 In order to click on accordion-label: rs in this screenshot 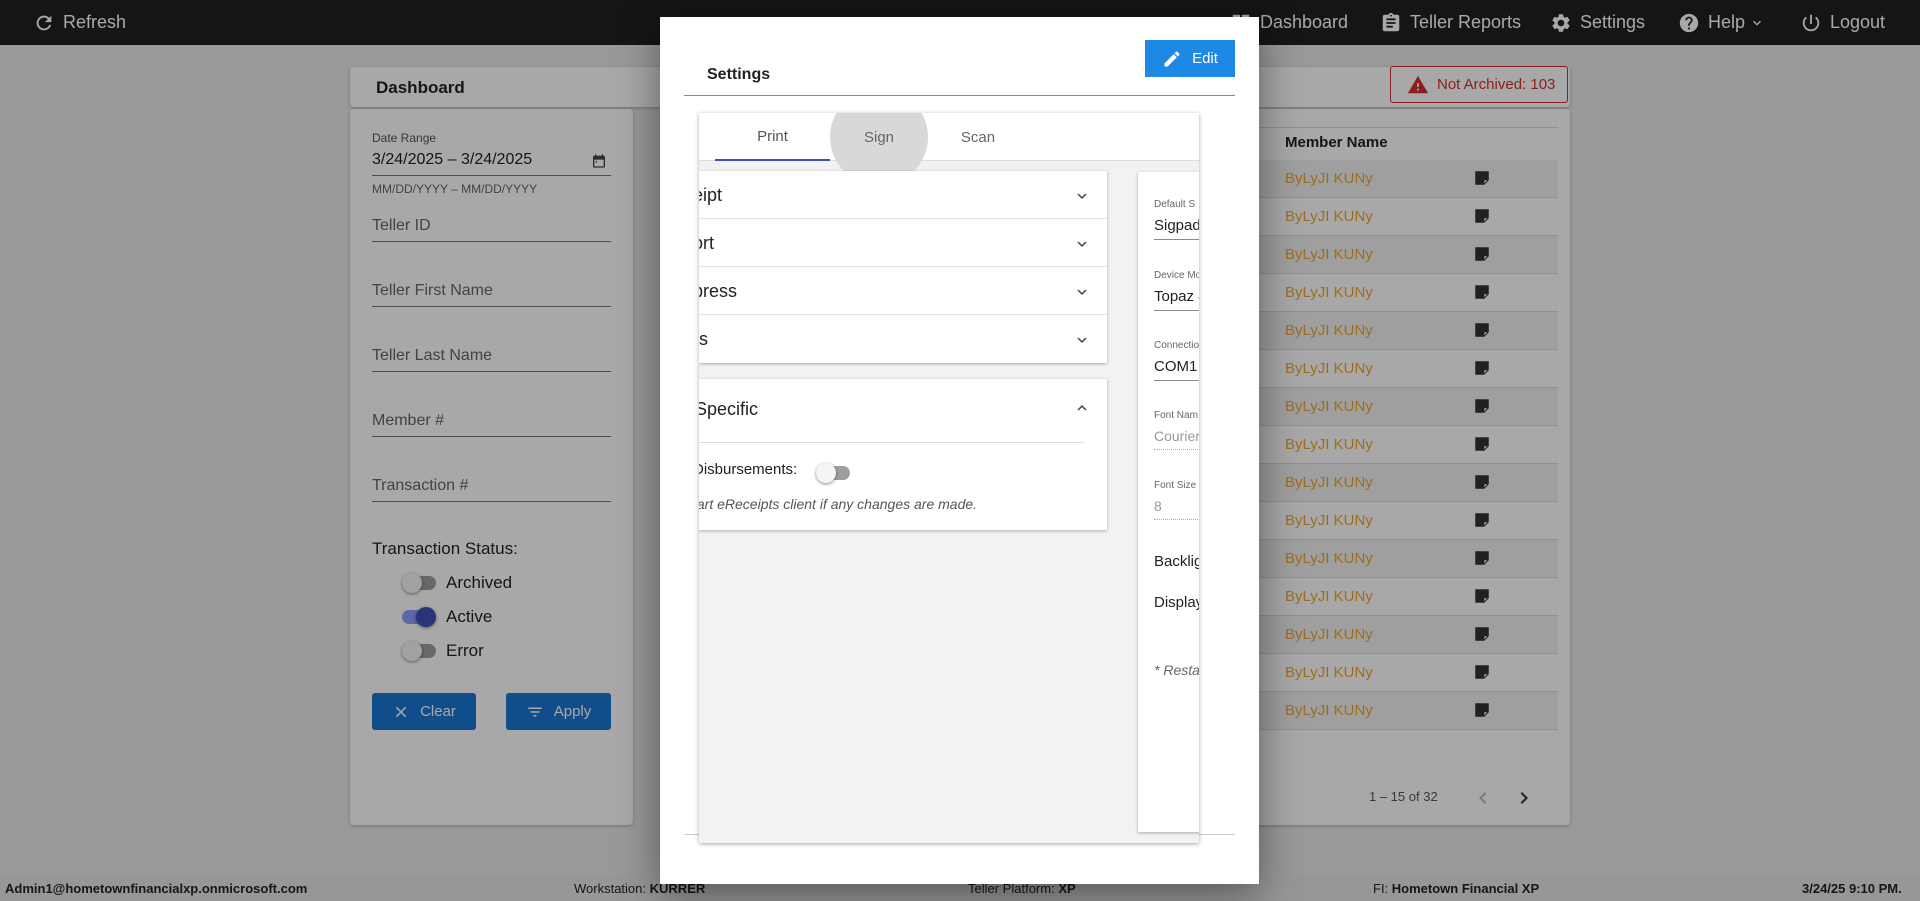, I will do `click(703, 339)`.